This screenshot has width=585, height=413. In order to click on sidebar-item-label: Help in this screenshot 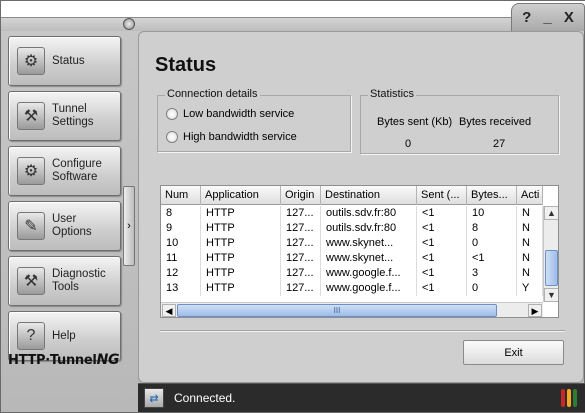, I will do `click(64, 335)`.